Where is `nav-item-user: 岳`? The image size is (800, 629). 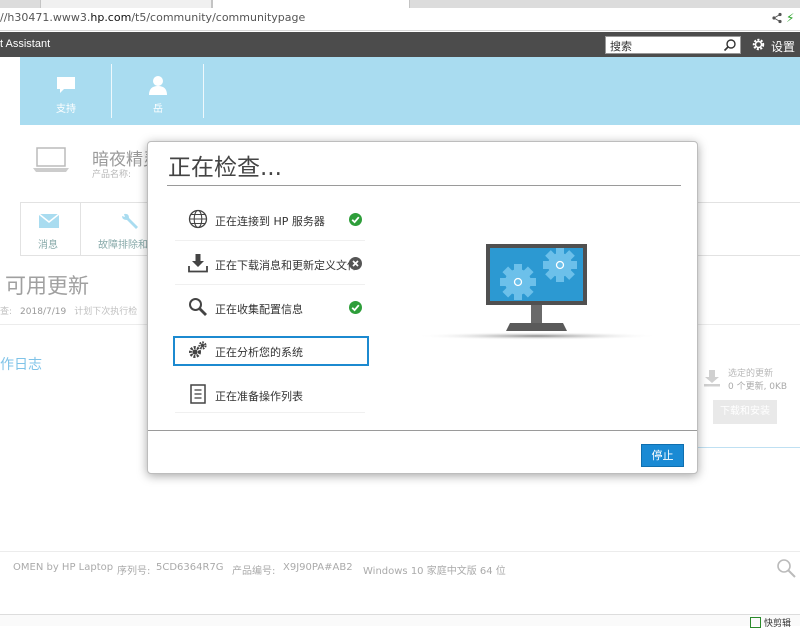 nav-item-user: 岳 is located at coordinates (158, 91).